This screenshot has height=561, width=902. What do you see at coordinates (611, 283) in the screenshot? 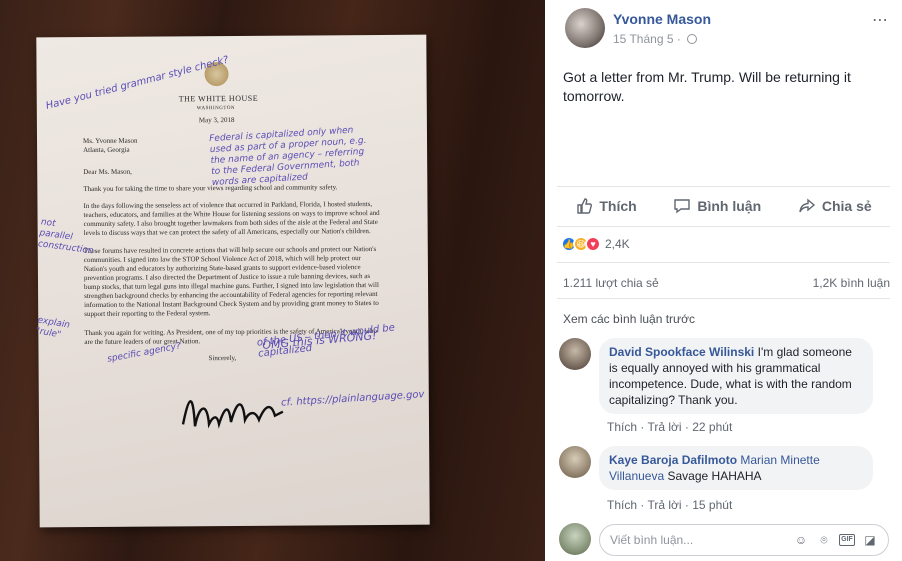
I see `share-count: 1.211 lượt chia sẻ` at bounding box center [611, 283].